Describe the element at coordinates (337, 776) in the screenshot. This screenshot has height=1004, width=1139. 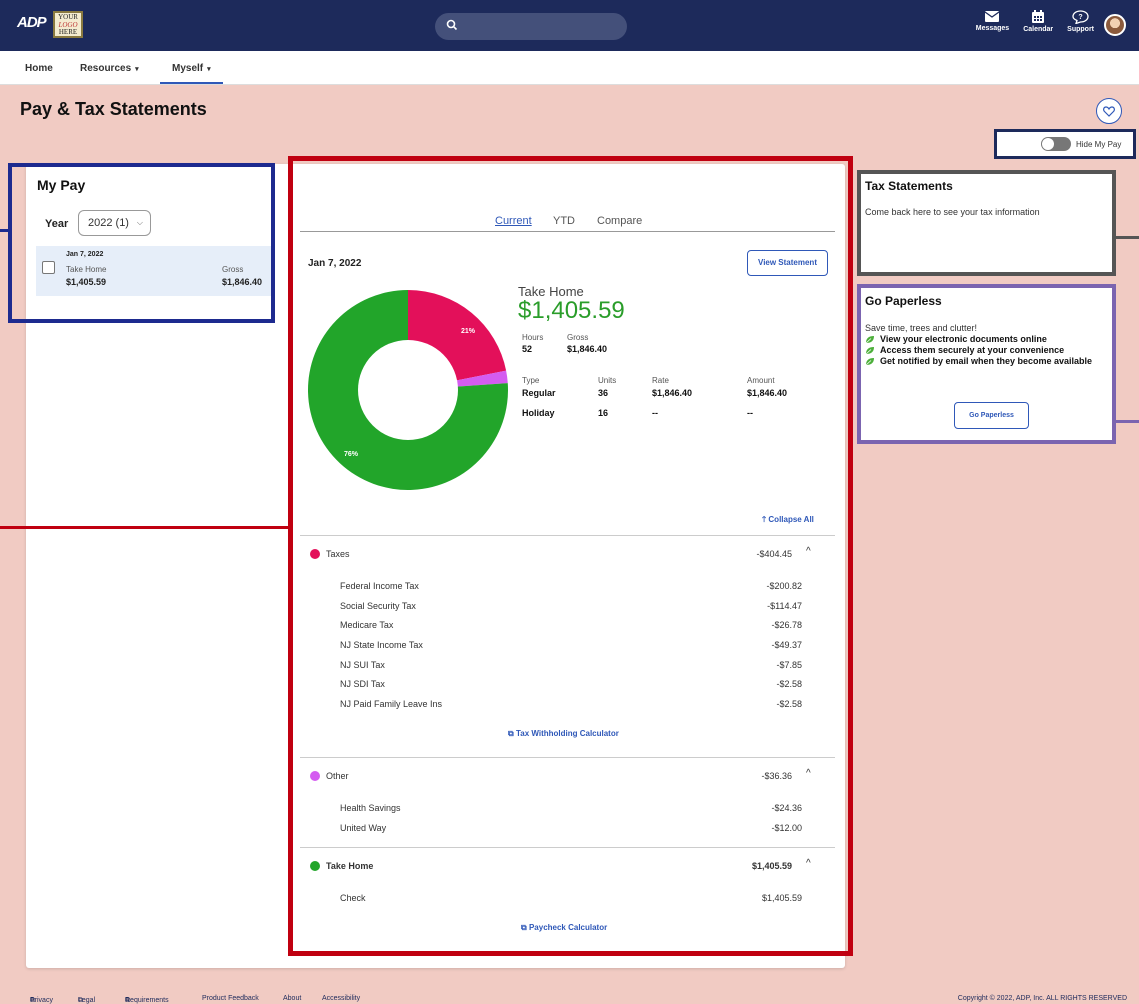
I see `other-title: Other` at that location.